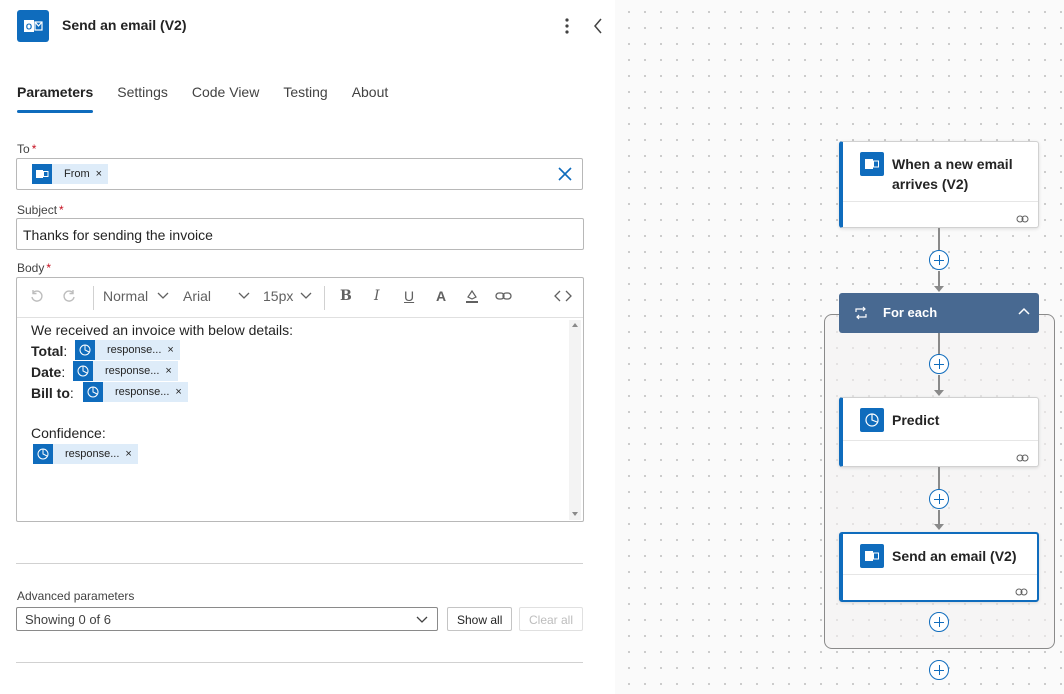 The width and height of the screenshot is (1064, 694). Describe the element at coordinates (217, 296) in the screenshot. I see `font-dropdown: Arial` at that location.